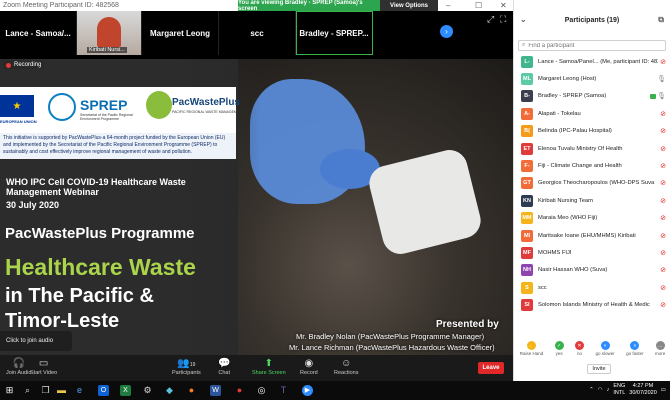 The height and width of the screenshot is (400, 670). What do you see at coordinates (239, 390) in the screenshot?
I see `chrome-icon: ●` at bounding box center [239, 390].